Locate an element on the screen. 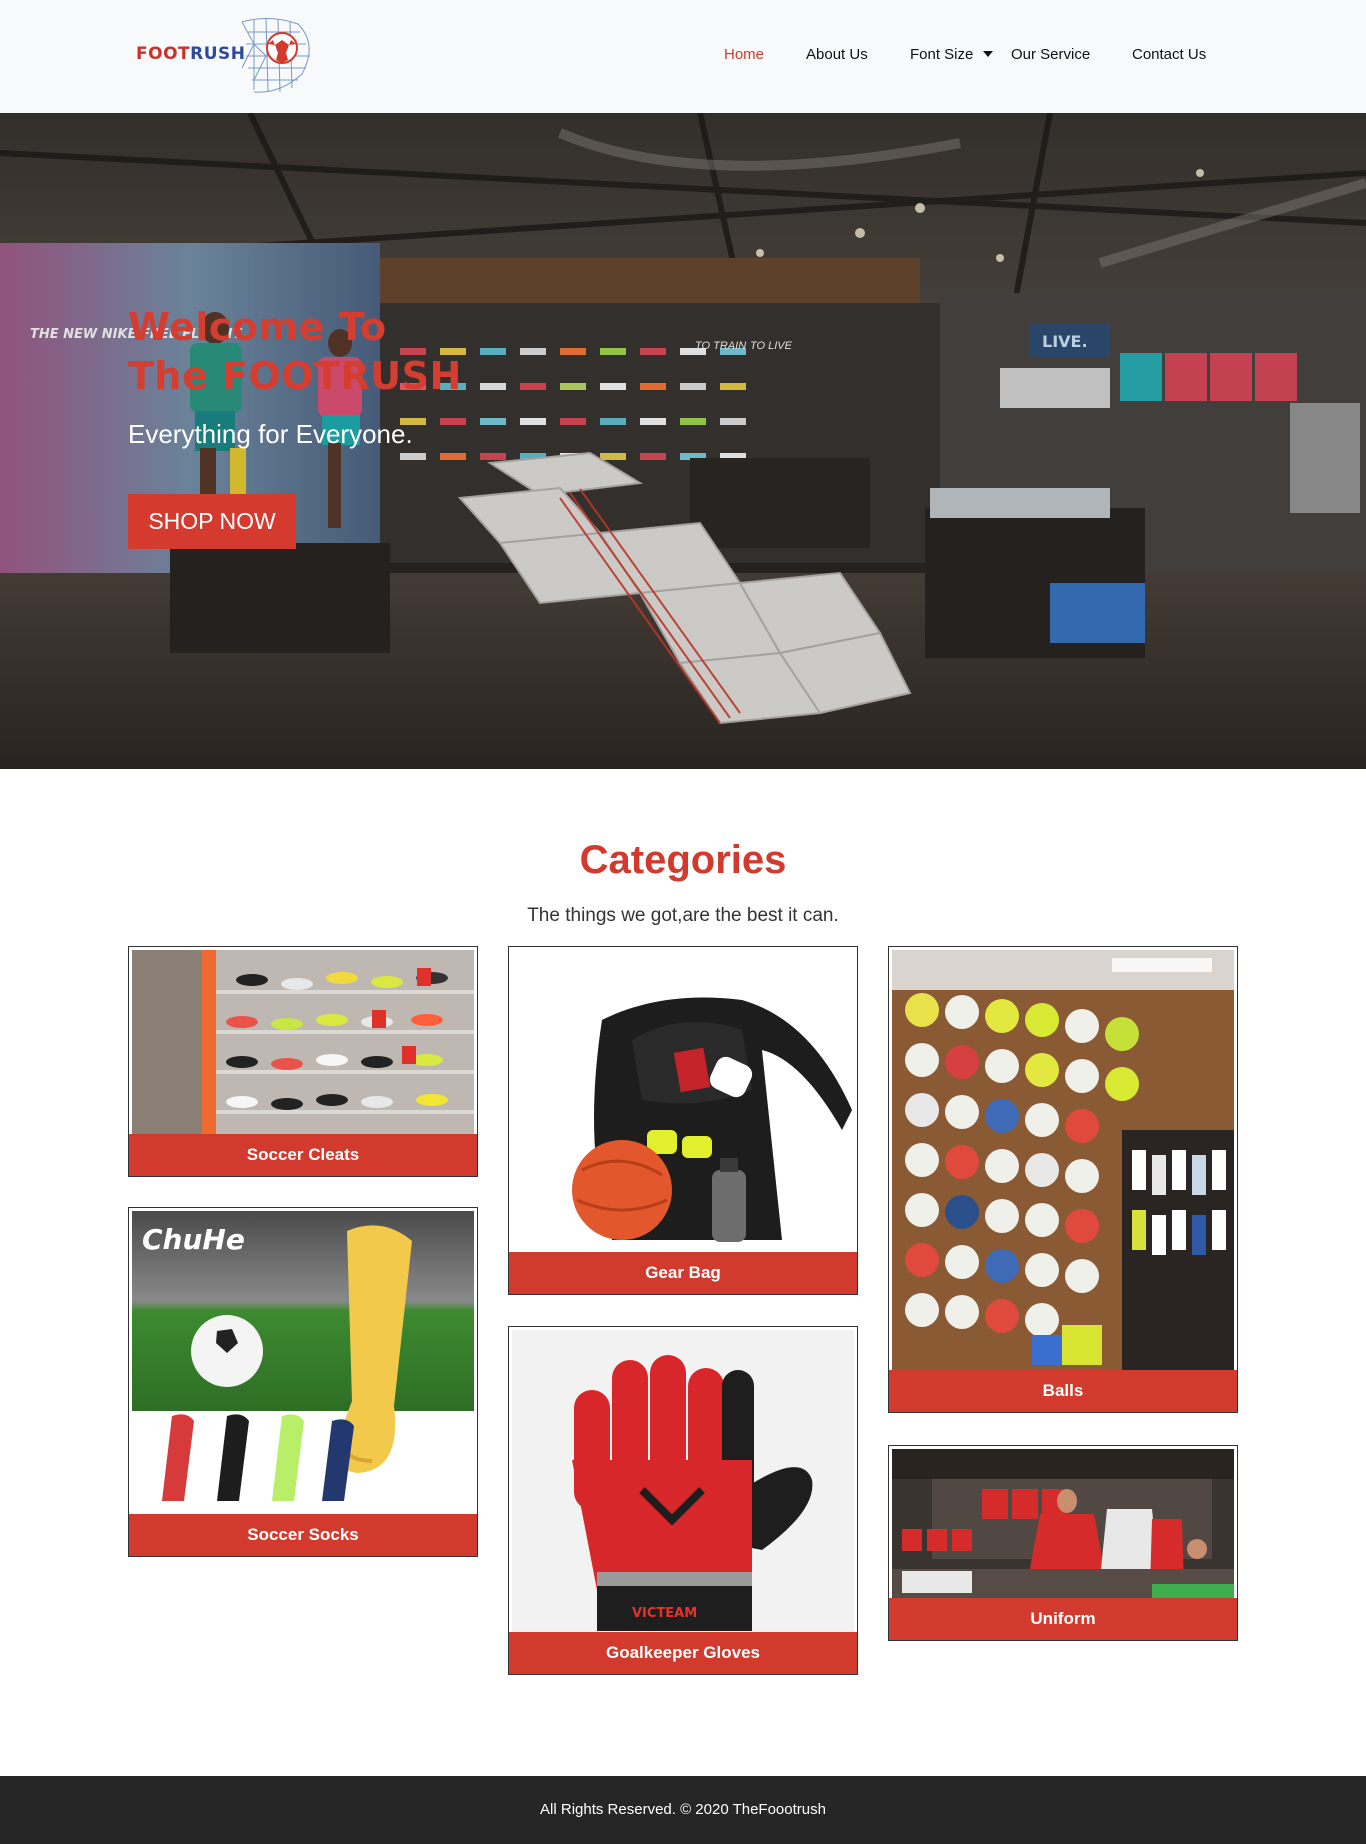 This screenshot has height=1844, width=1366. nav-home-link: Home is located at coordinates (744, 54).